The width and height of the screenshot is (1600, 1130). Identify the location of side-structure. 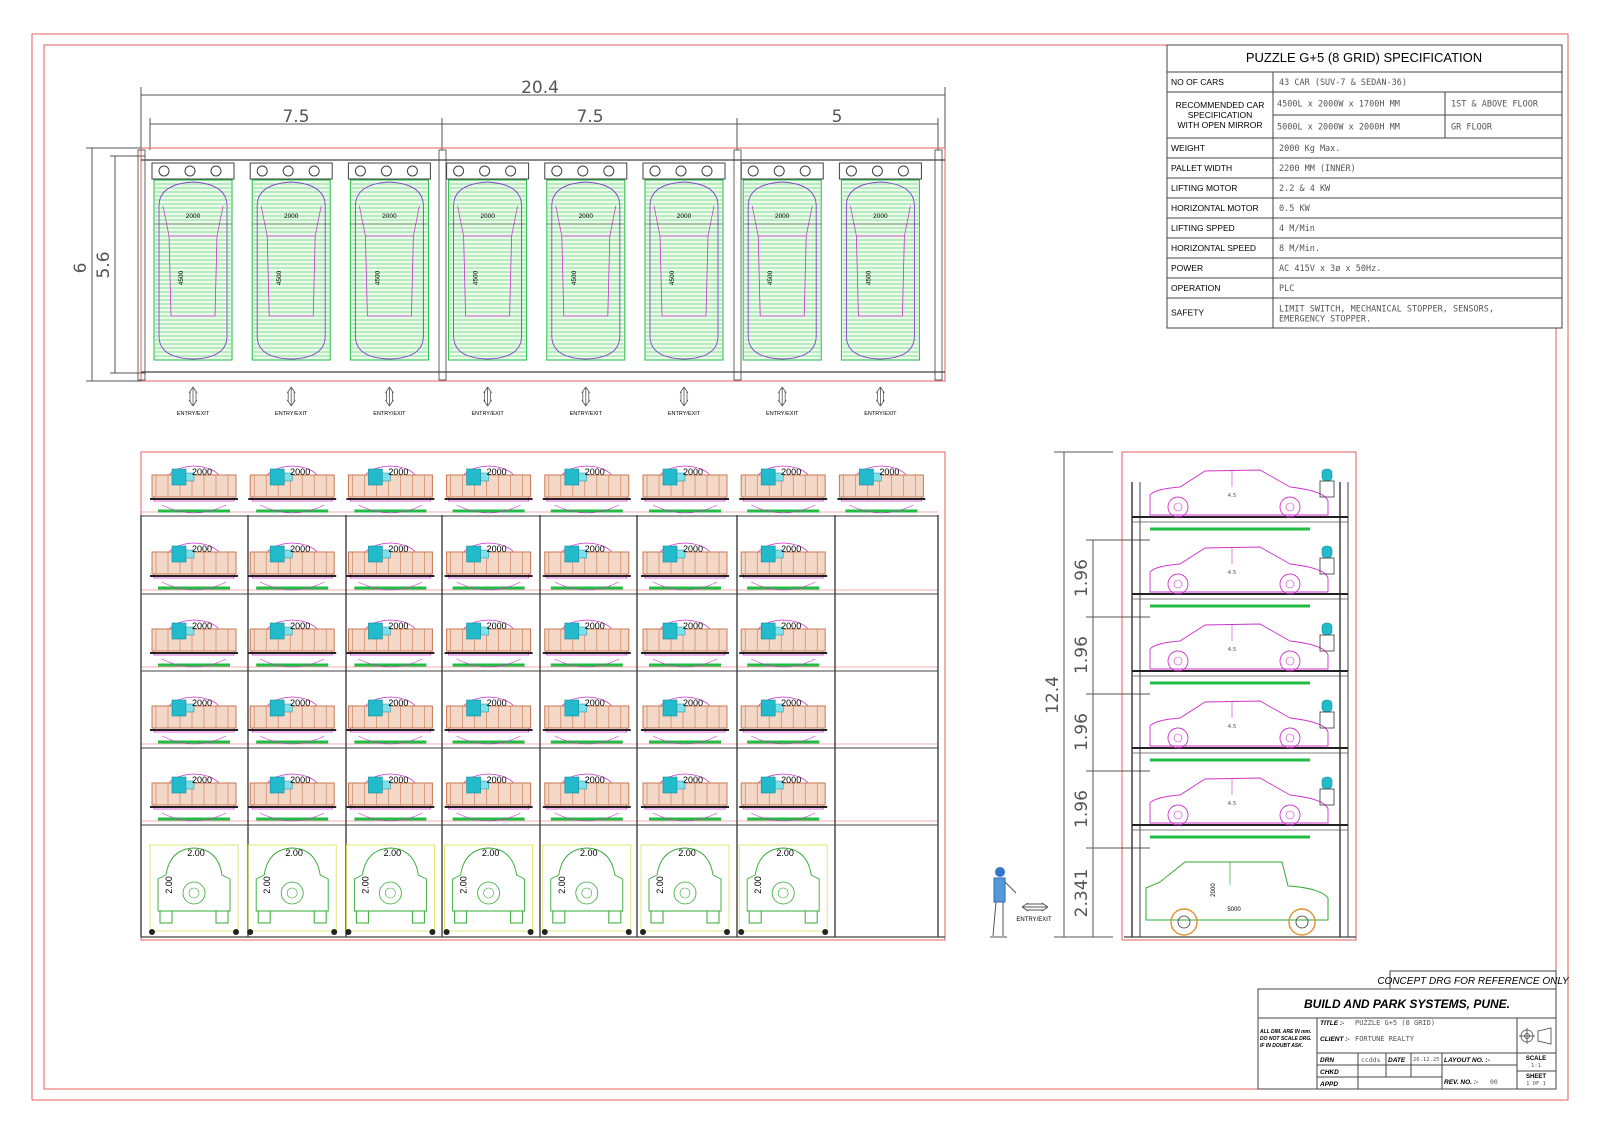
(1240, 710).